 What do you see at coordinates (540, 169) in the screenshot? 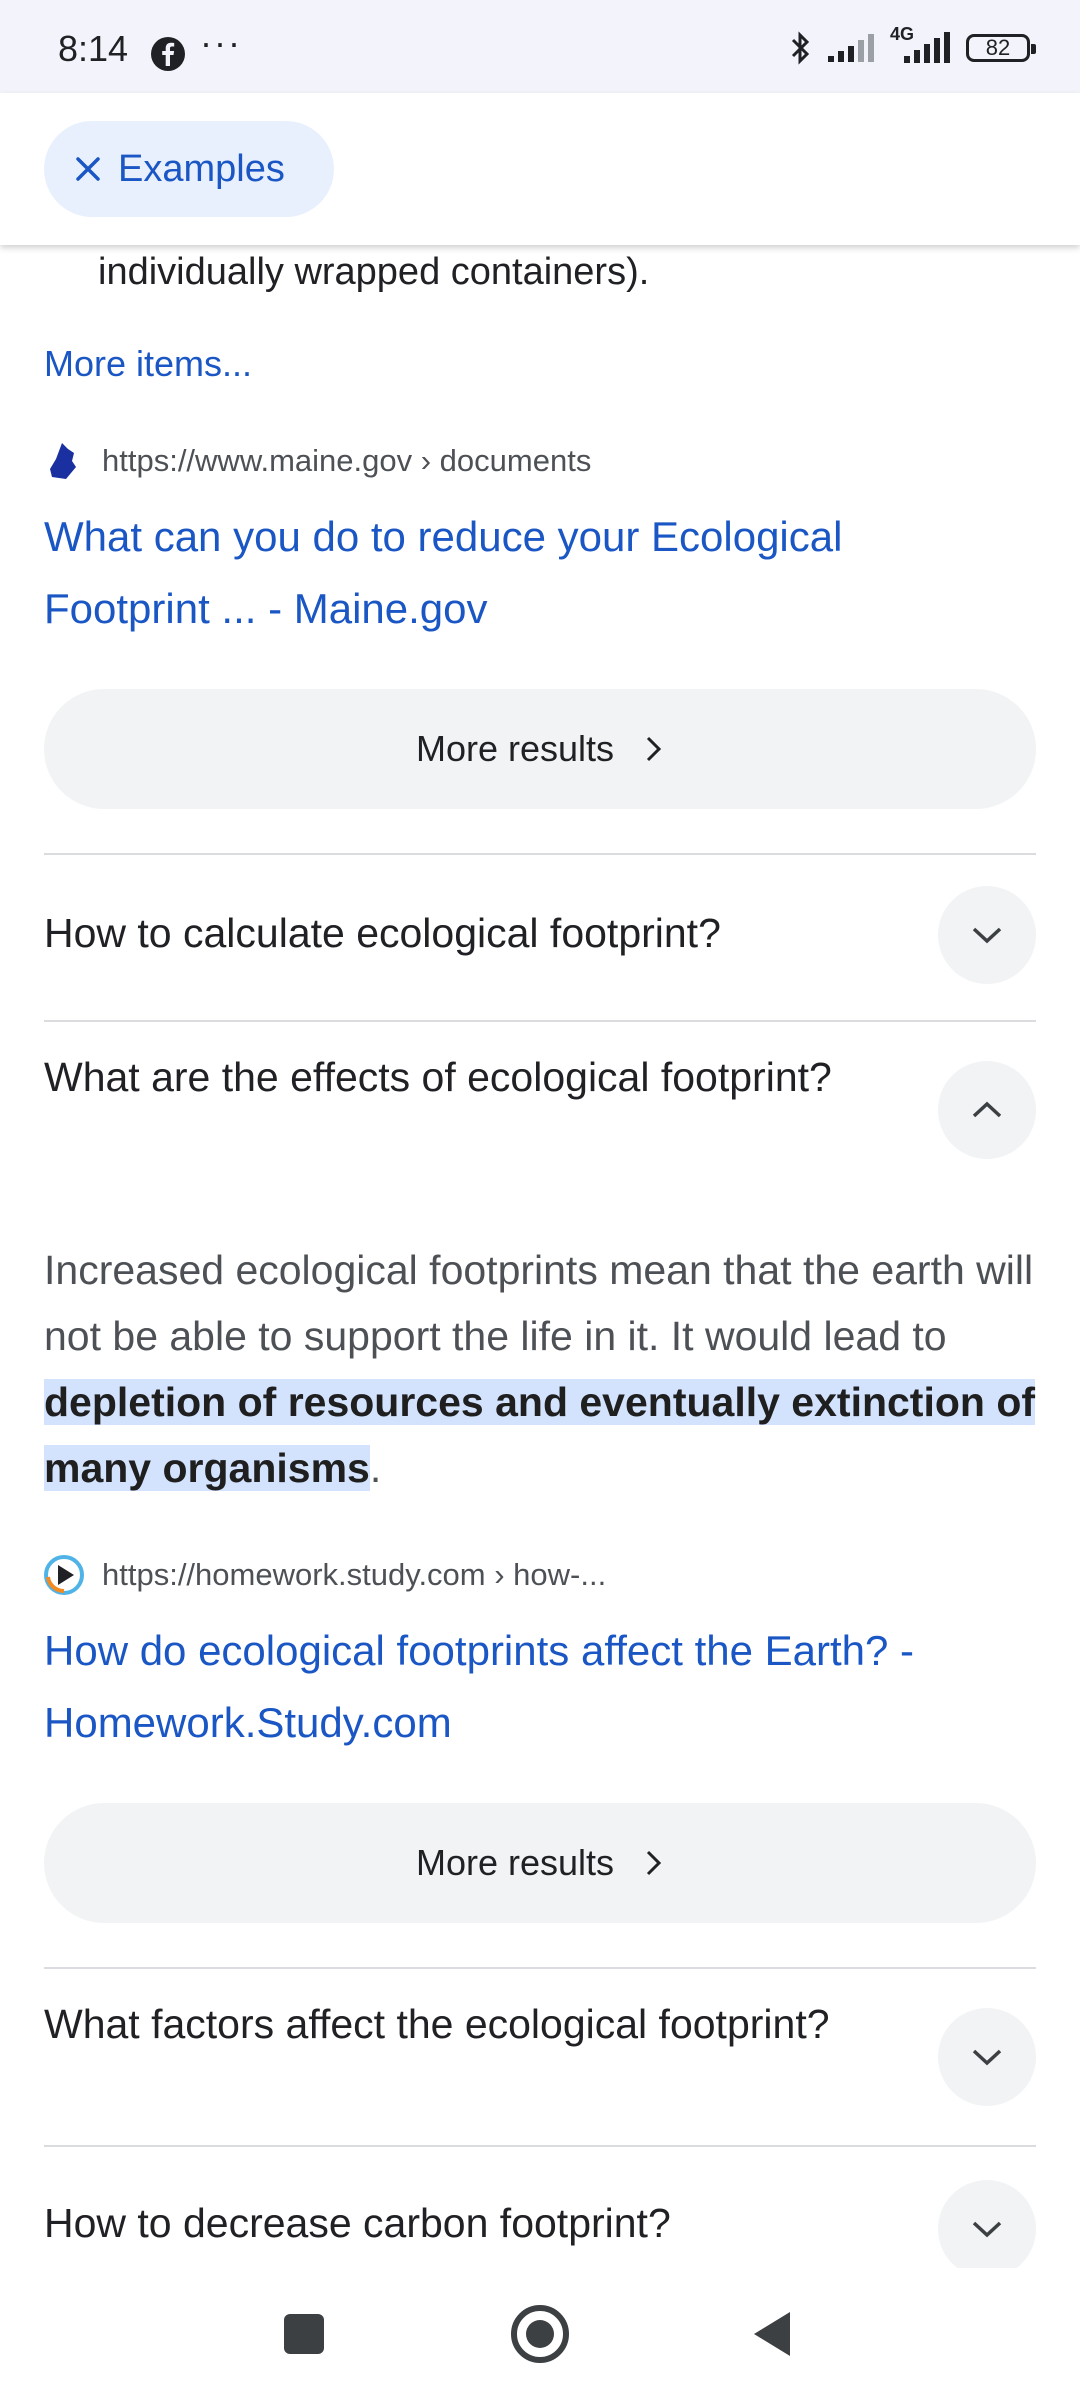
I see `top-bar: Examples` at bounding box center [540, 169].